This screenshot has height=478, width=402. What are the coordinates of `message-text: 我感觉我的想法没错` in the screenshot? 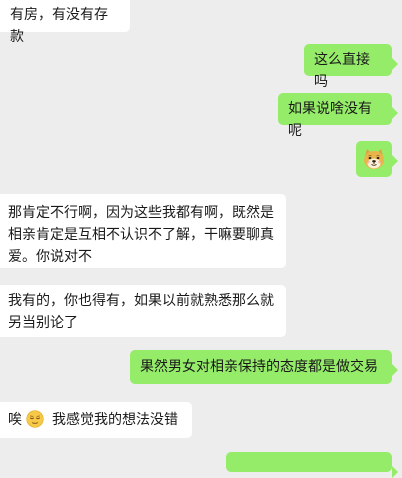 It's located at (115, 420).